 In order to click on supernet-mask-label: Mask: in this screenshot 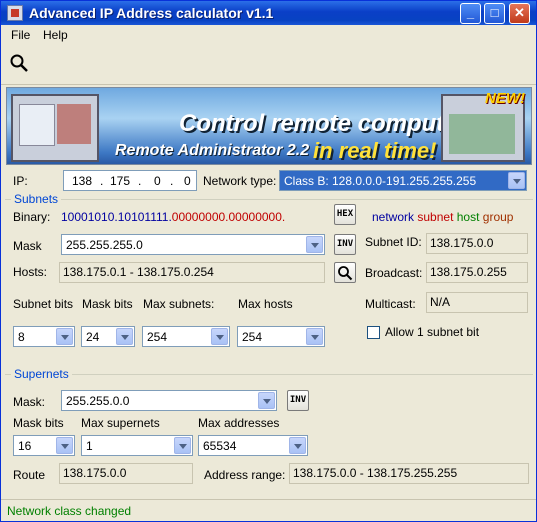, I will do `click(29, 402)`.